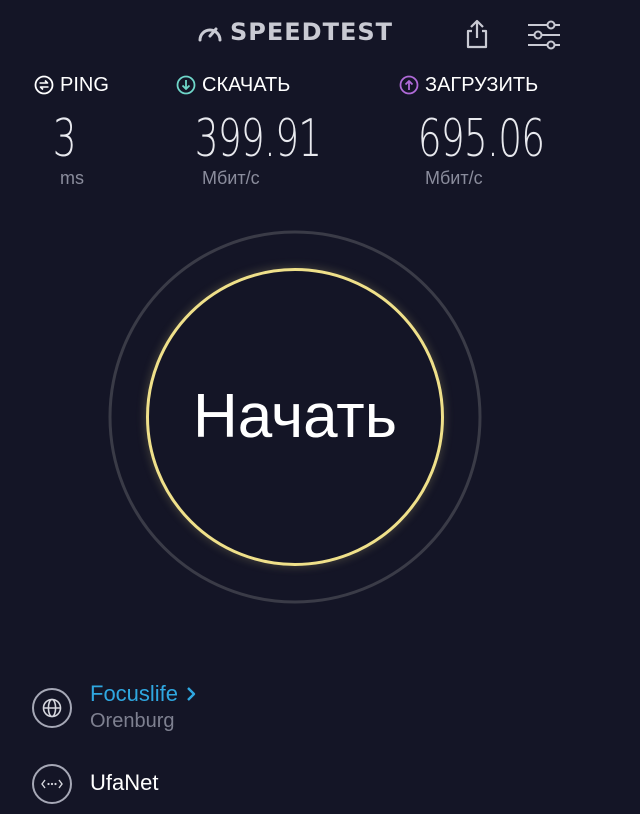 Image resolution: width=640 pixels, height=814 pixels. I want to click on connection-icon, so click(52, 784).